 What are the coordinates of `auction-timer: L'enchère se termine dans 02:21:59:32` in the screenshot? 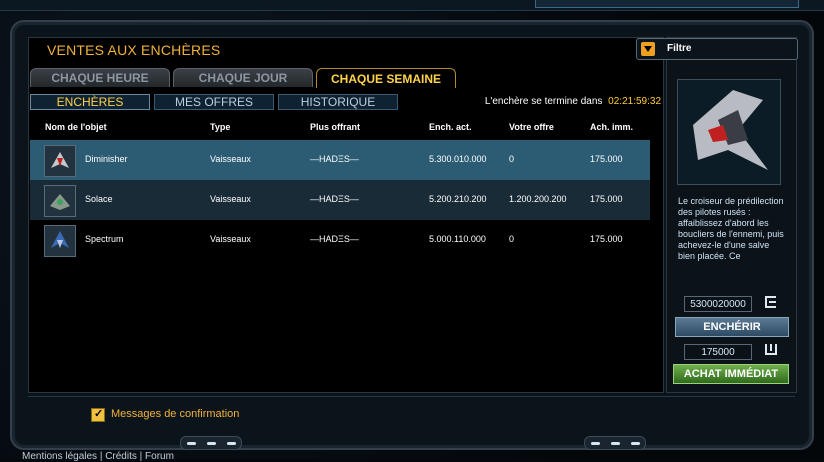 It's located at (573, 101).